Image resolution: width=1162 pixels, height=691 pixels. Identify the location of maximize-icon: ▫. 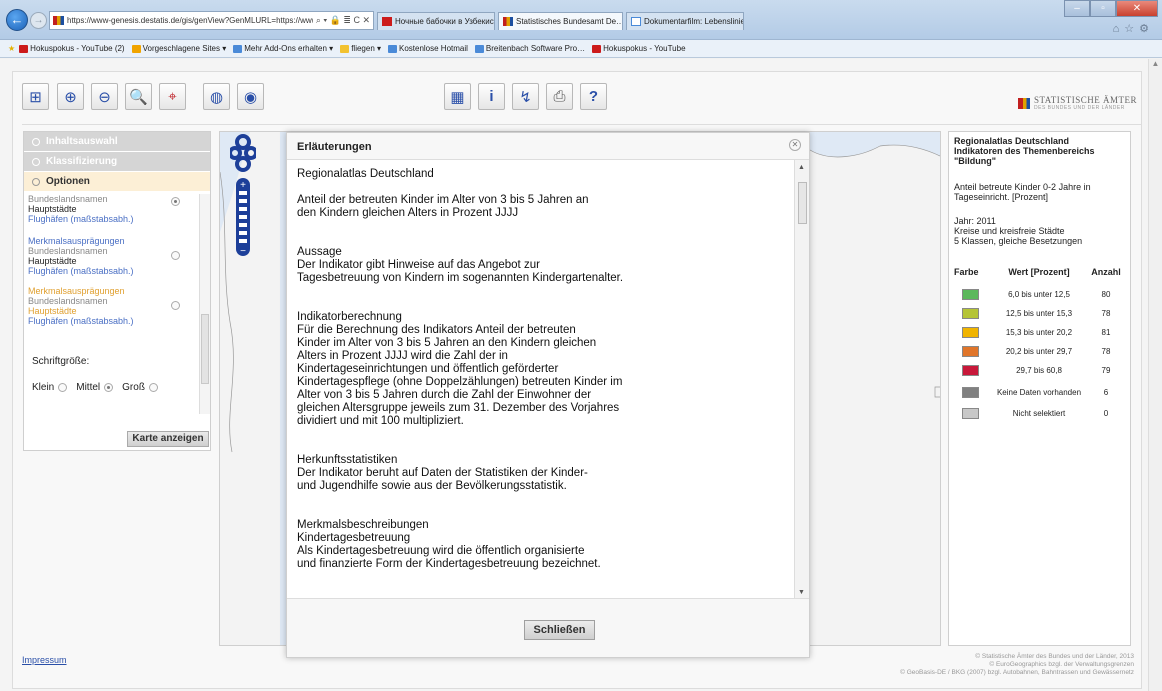
(1103, 8).